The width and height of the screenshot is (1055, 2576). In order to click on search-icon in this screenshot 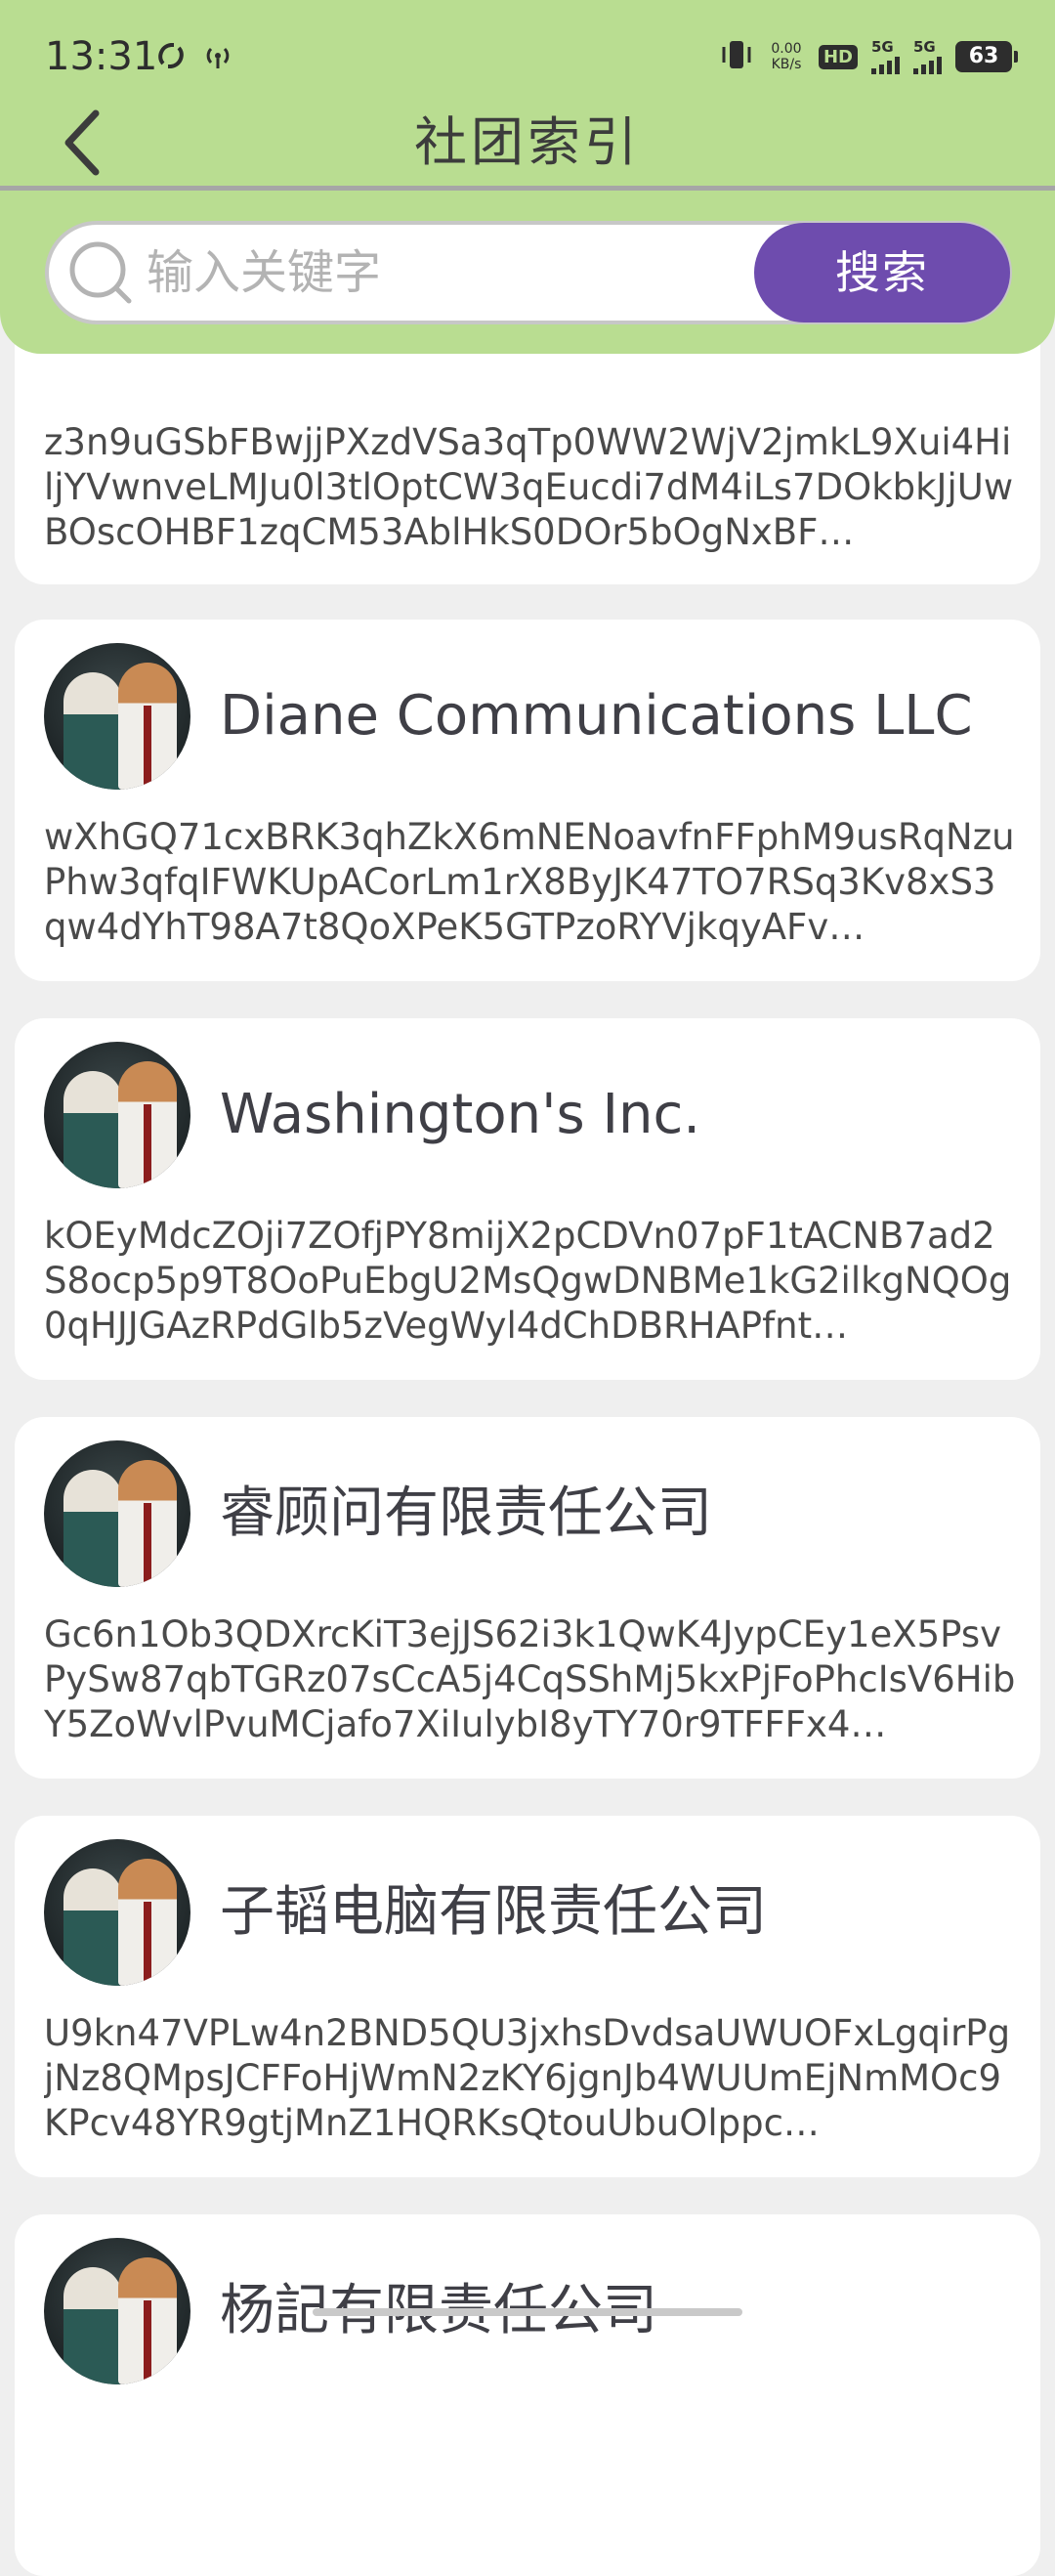, I will do `click(100, 272)`.